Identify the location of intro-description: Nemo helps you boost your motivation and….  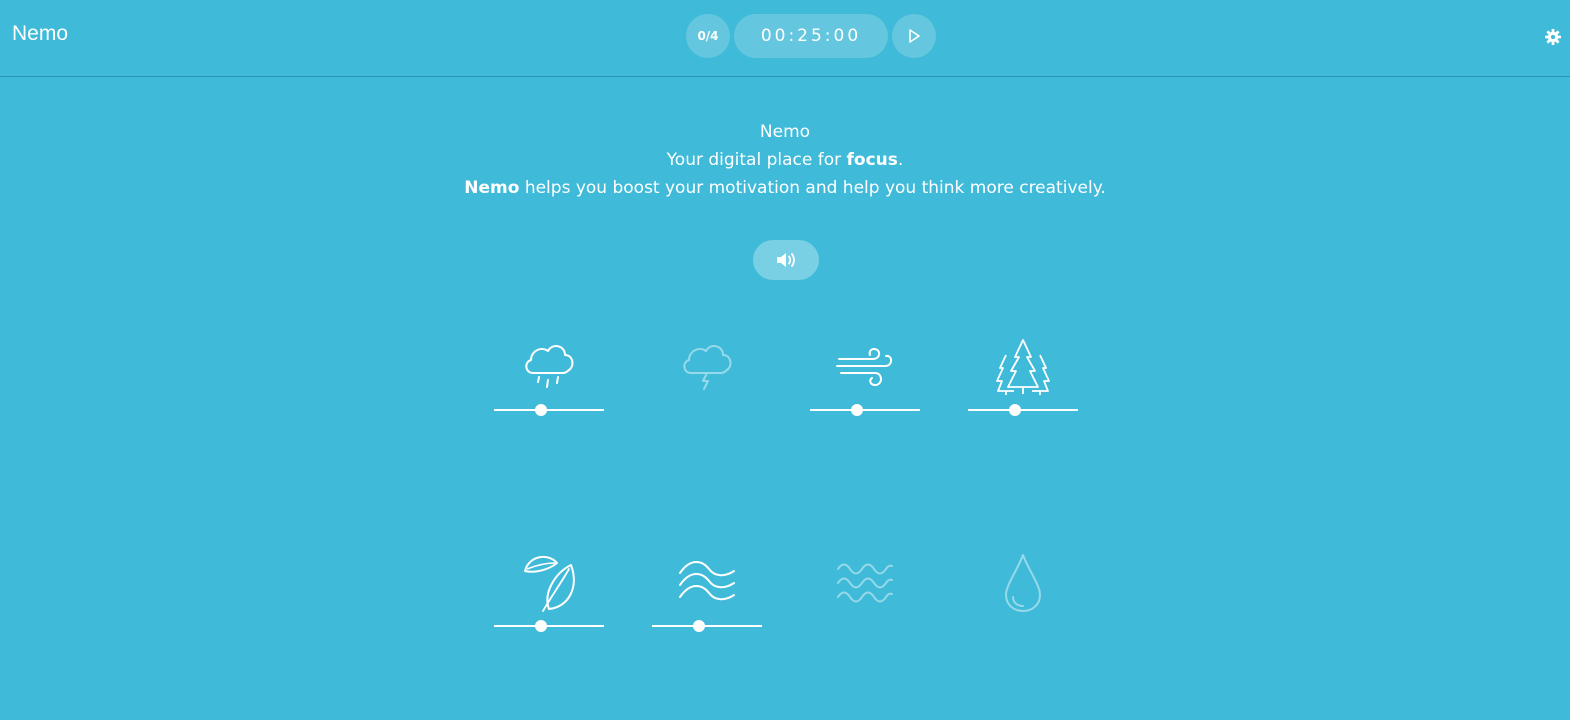
(785, 188).